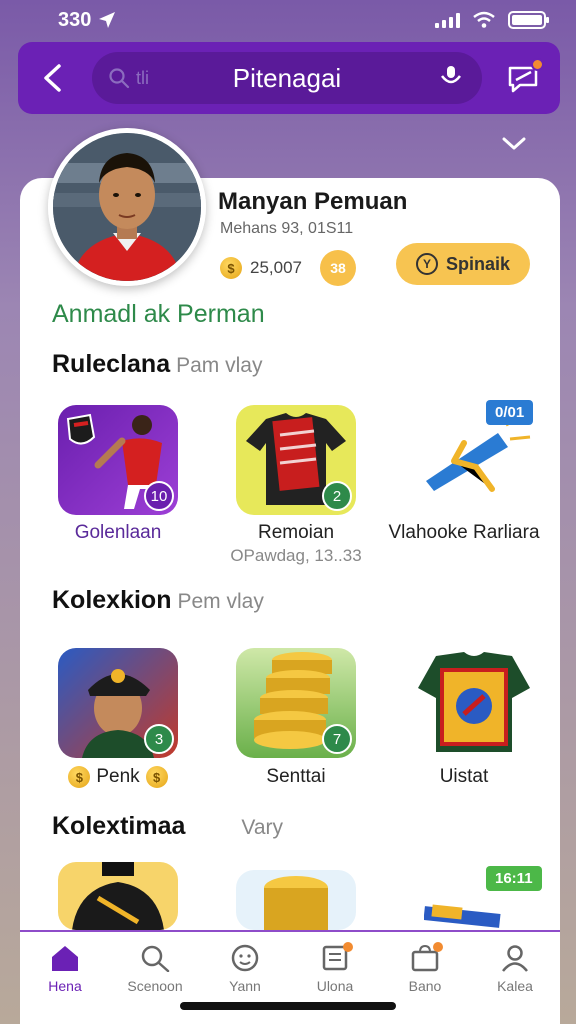 The width and height of the screenshot is (576, 1024). I want to click on item-tag-vlahooke: 0/01, so click(510, 412).